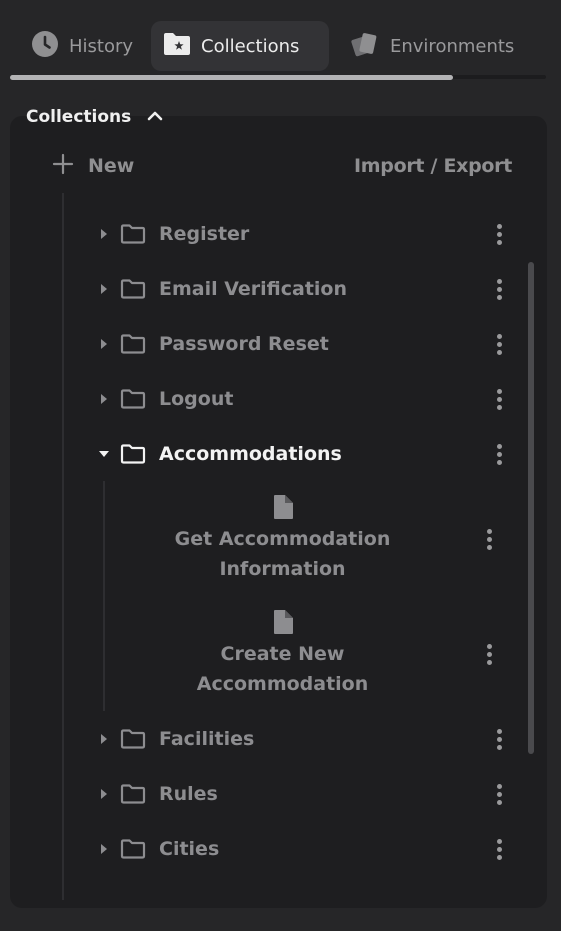 The image size is (561, 931). What do you see at coordinates (101, 46) in the screenshot?
I see `tab-label: History` at bounding box center [101, 46].